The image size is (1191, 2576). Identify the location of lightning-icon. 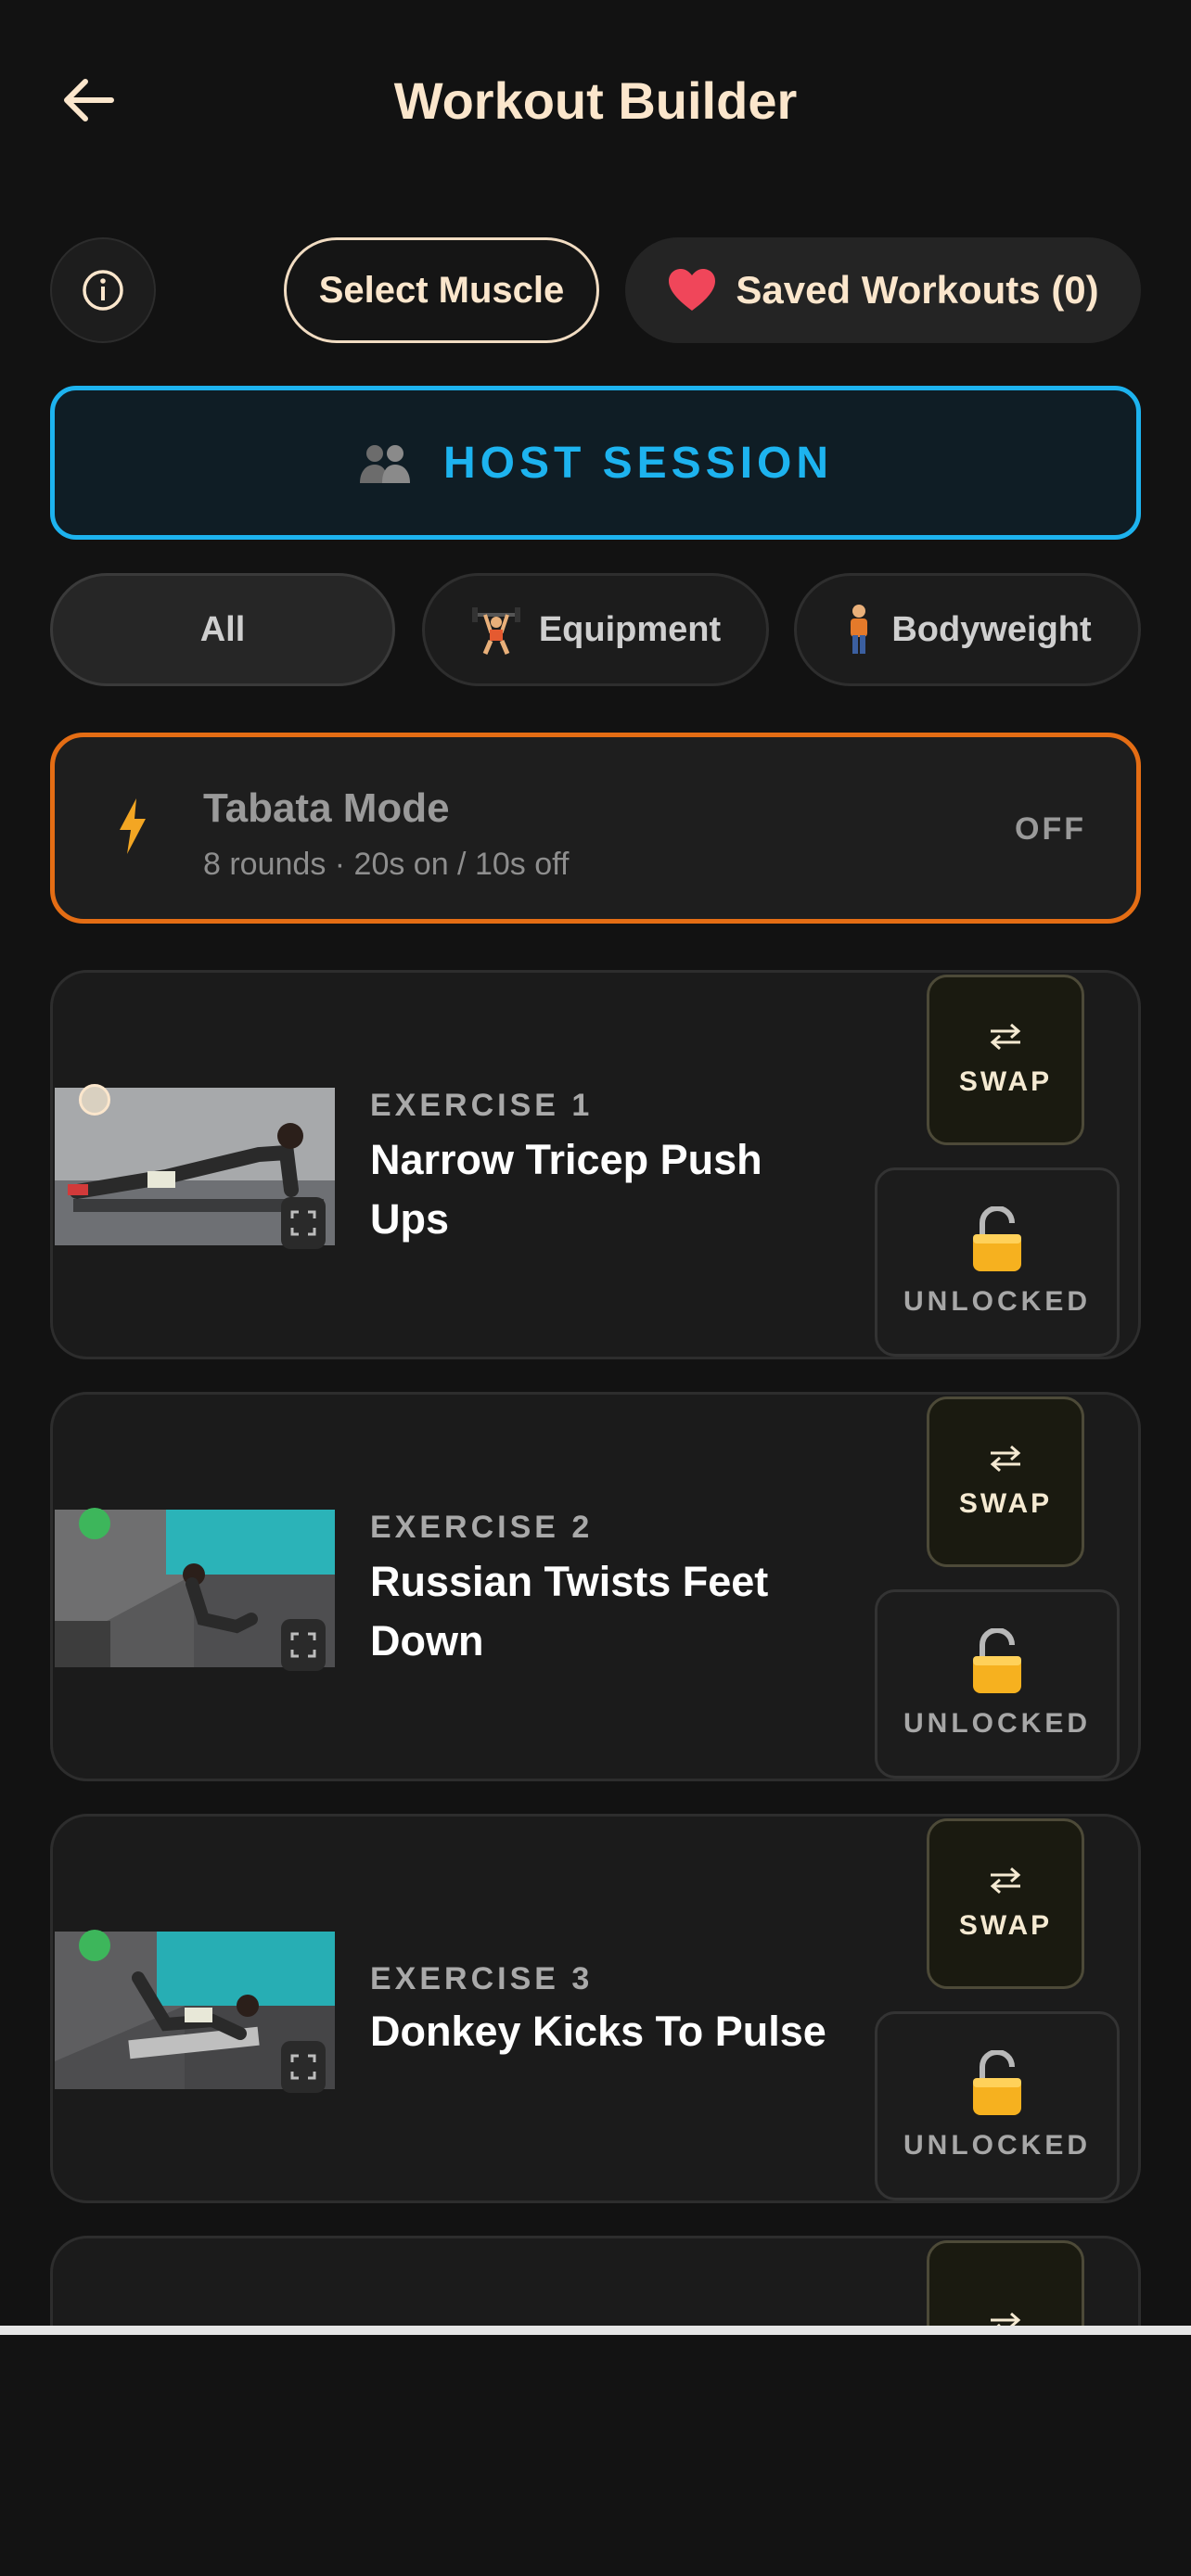
(133, 826).